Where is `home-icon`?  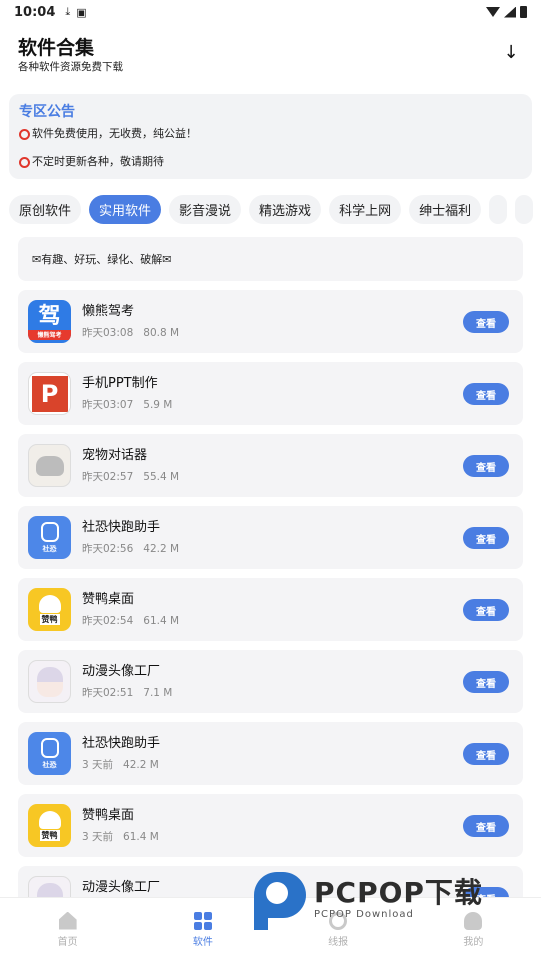
home-icon is located at coordinates (67, 920).